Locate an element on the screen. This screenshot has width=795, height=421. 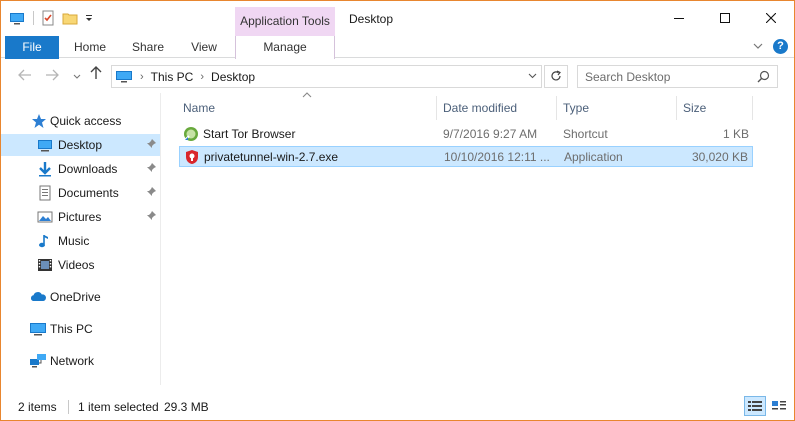
expand-ribbon-button is located at coordinates (758, 47).